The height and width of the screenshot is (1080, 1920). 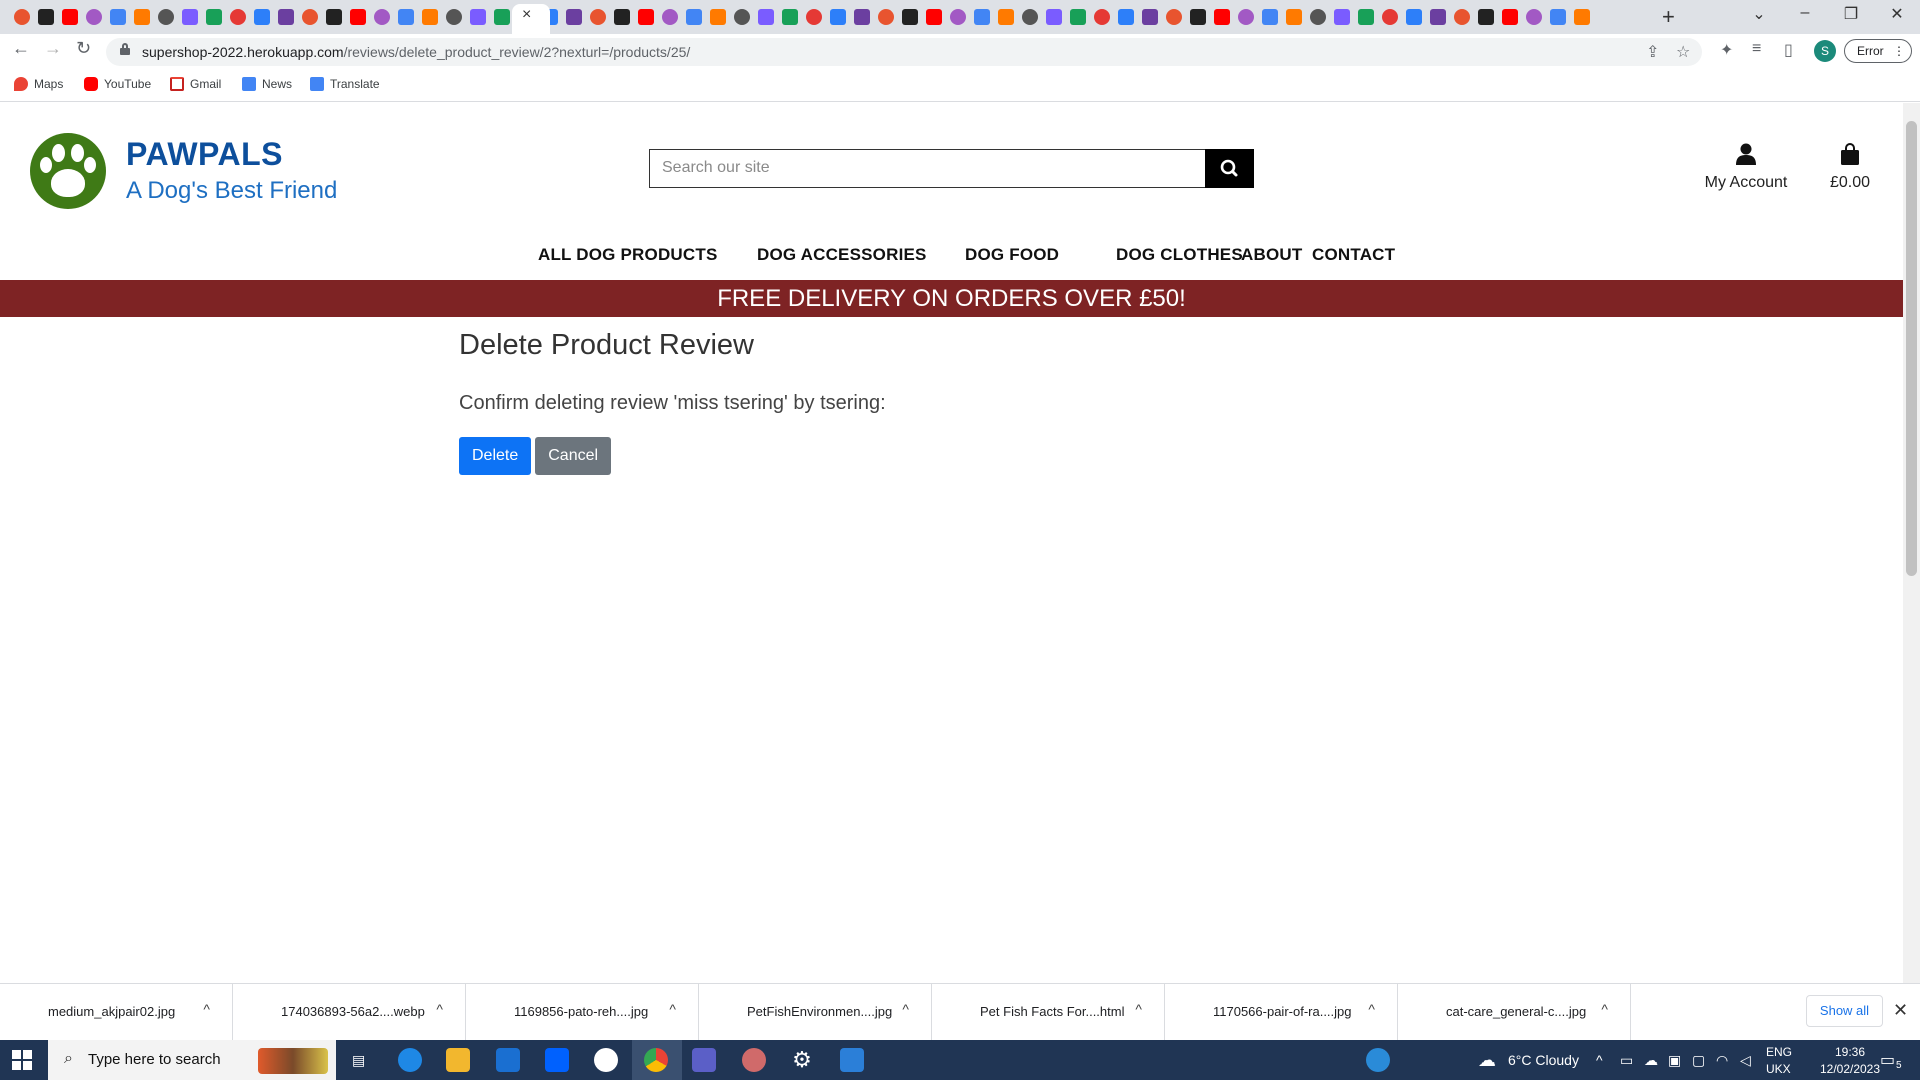 I want to click on extensions-icon: ✦, so click(x=1726, y=50).